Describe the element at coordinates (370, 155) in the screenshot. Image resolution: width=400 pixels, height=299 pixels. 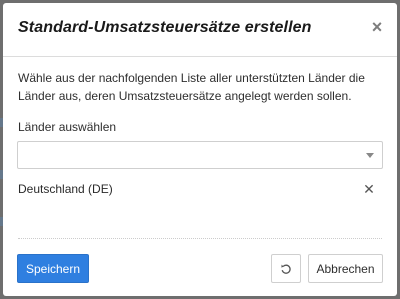
I see `chevron-down-icon` at that location.